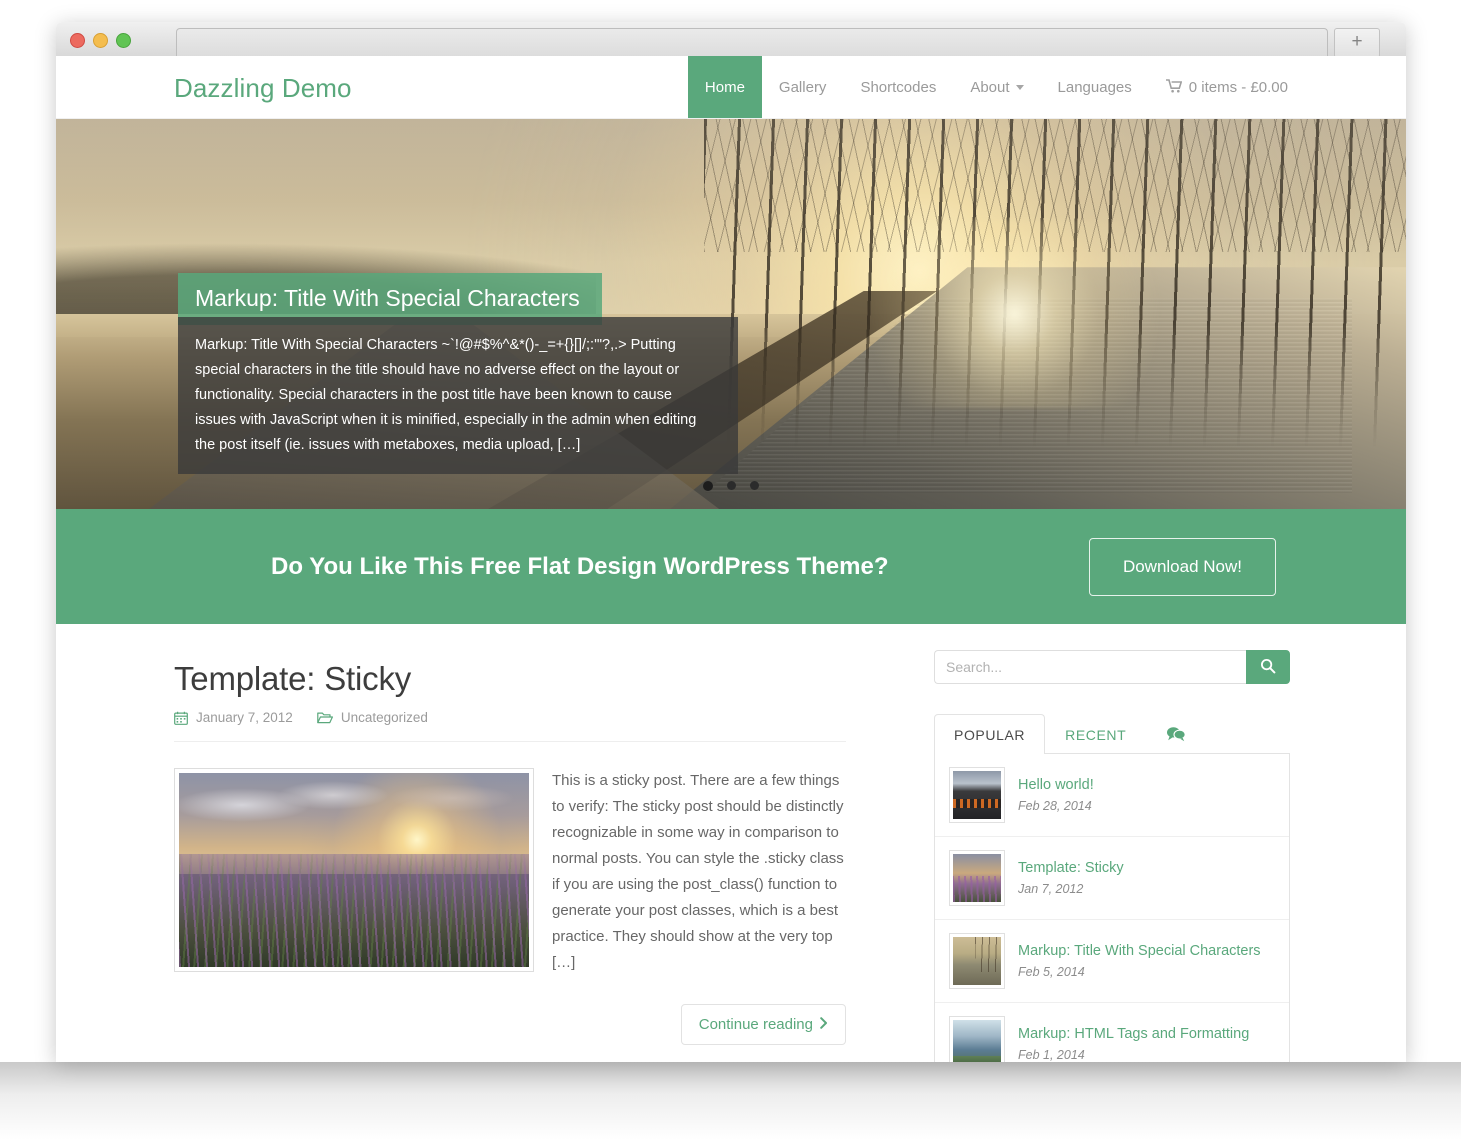 The image size is (1461, 1140). I want to click on post-featured-image, so click(354, 870).